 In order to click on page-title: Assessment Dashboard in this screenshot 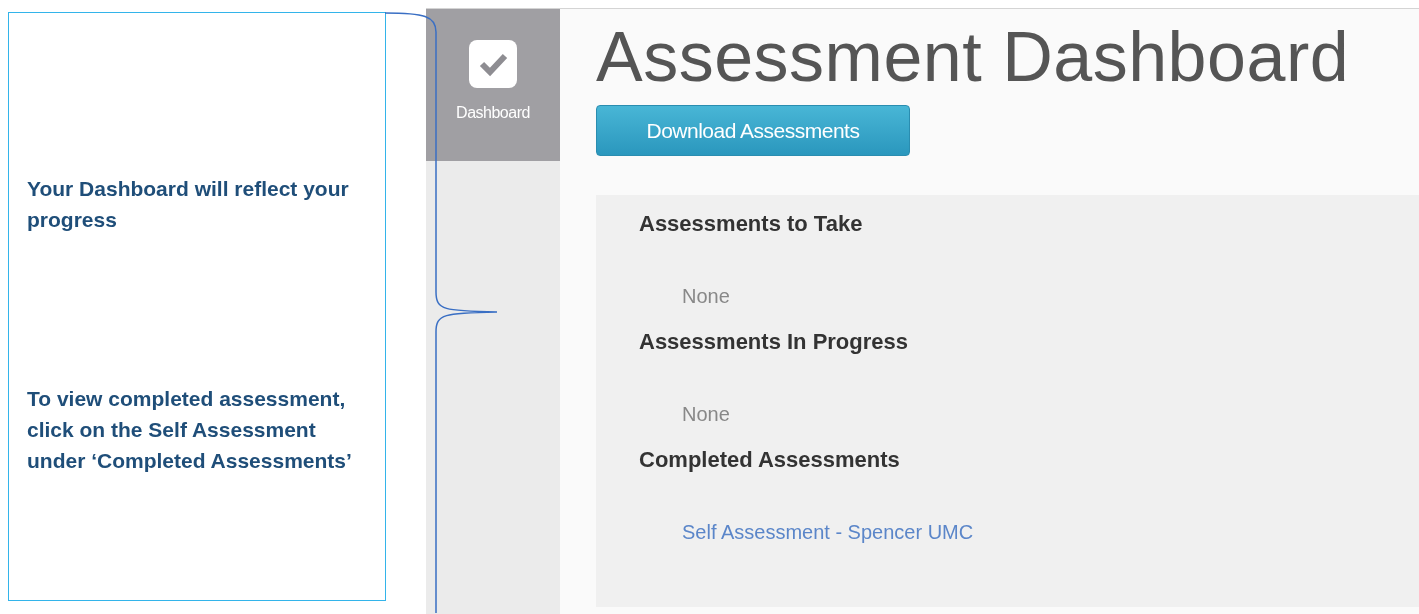, I will do `click(973, 57)`.